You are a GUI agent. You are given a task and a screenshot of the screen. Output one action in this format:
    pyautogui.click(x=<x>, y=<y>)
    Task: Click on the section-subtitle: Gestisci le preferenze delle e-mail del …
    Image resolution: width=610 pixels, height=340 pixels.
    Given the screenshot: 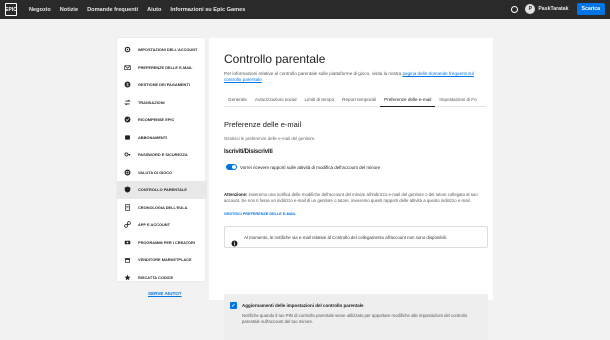 What is the action you would take?
    pyautogui.click(x=270, y=138)
    